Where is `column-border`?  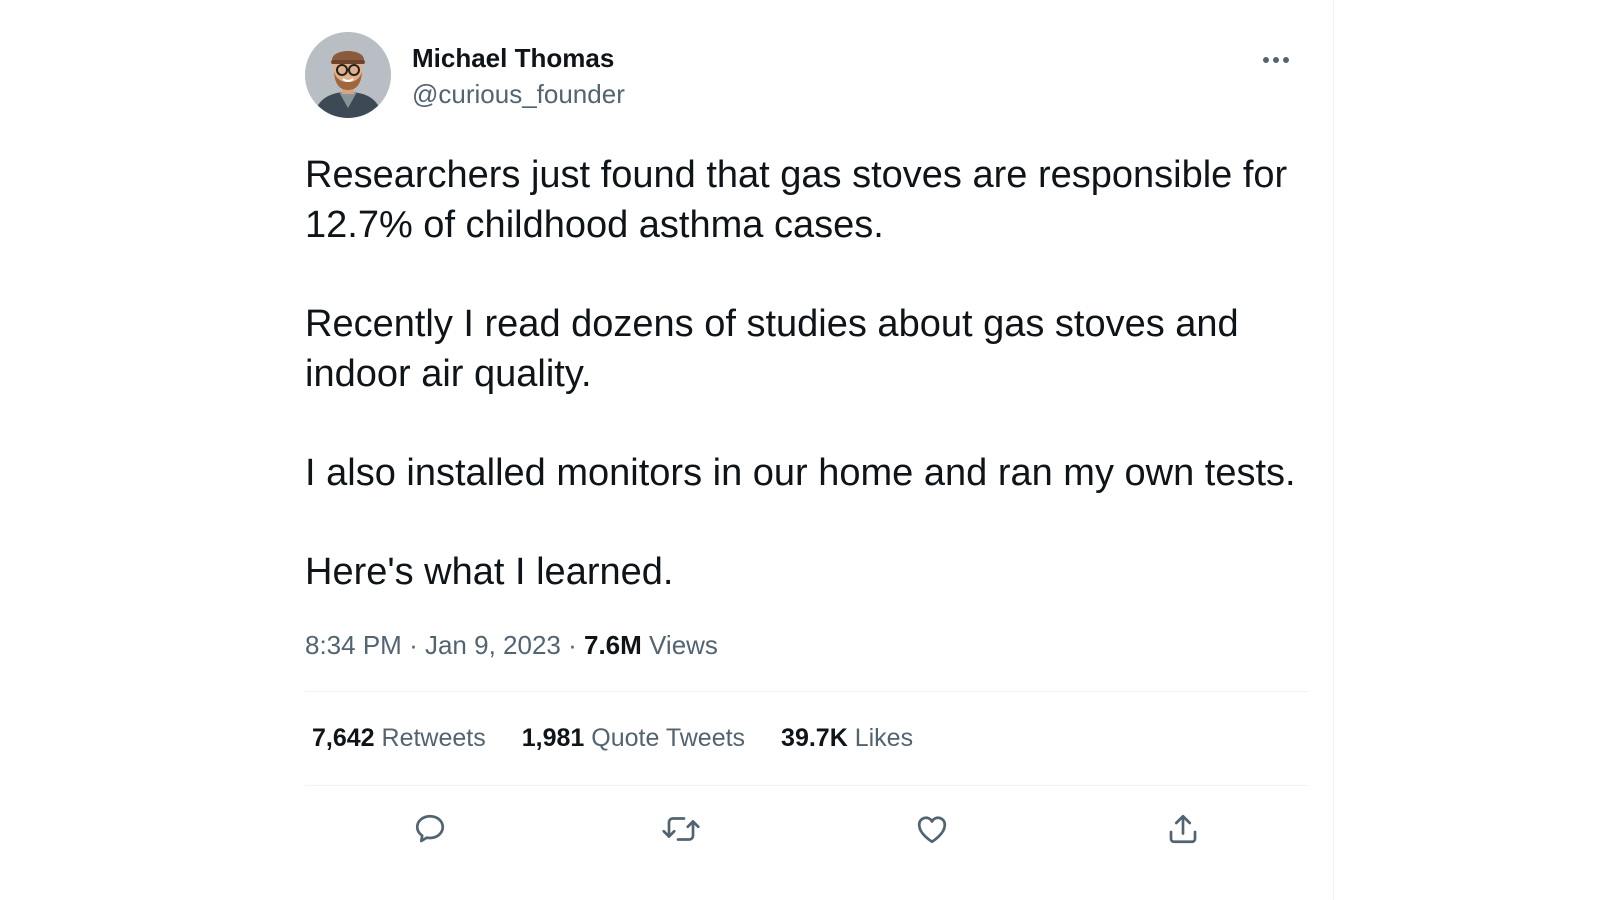 column-border is located at coordinates (1333, 450).